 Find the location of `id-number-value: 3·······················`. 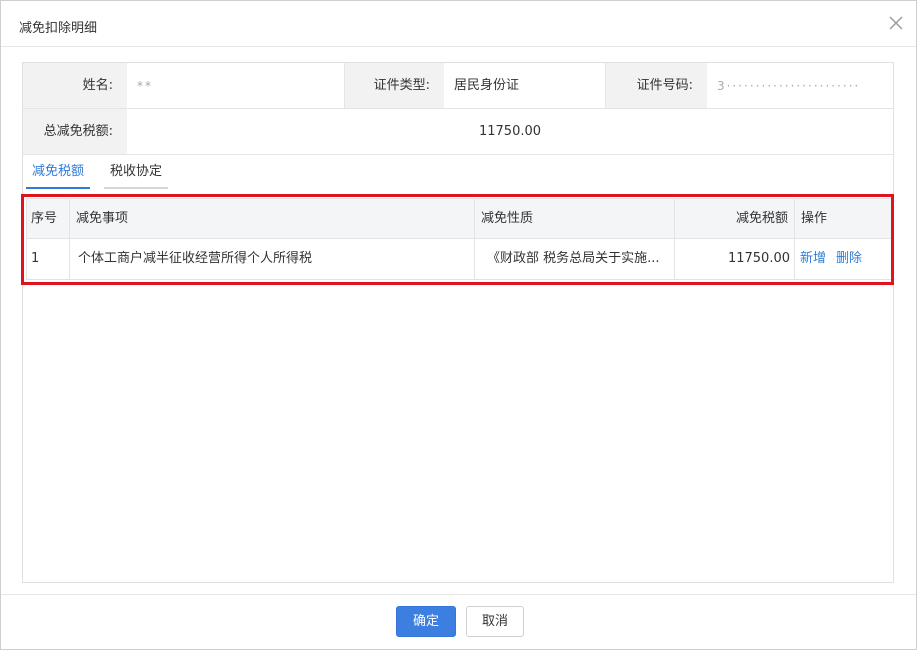

id-number-value: 3······················· is located at coordinates (800, 85).